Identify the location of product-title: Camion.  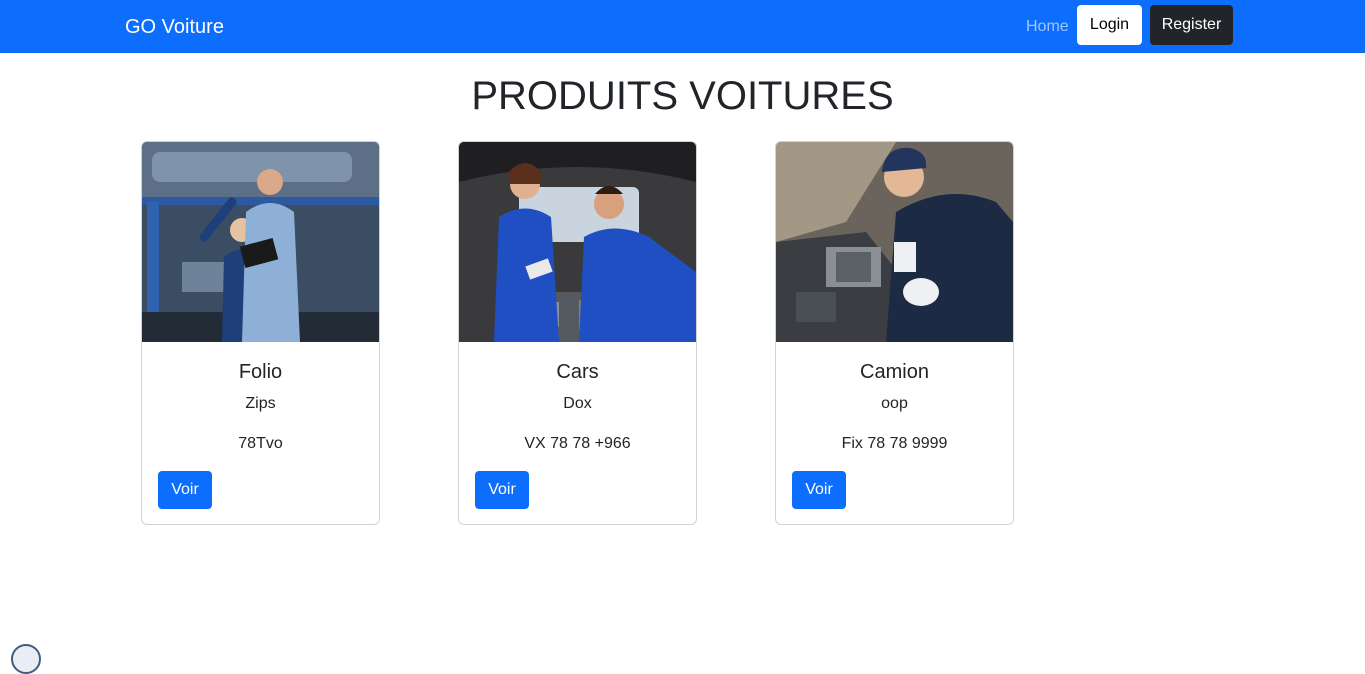
(894, 372).